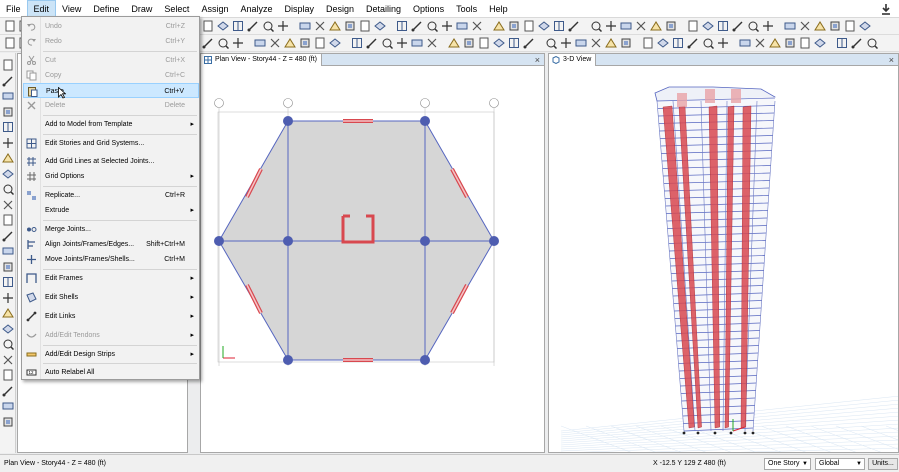  I want to click on coord-system-select: Global ▼, so click(840, 464).